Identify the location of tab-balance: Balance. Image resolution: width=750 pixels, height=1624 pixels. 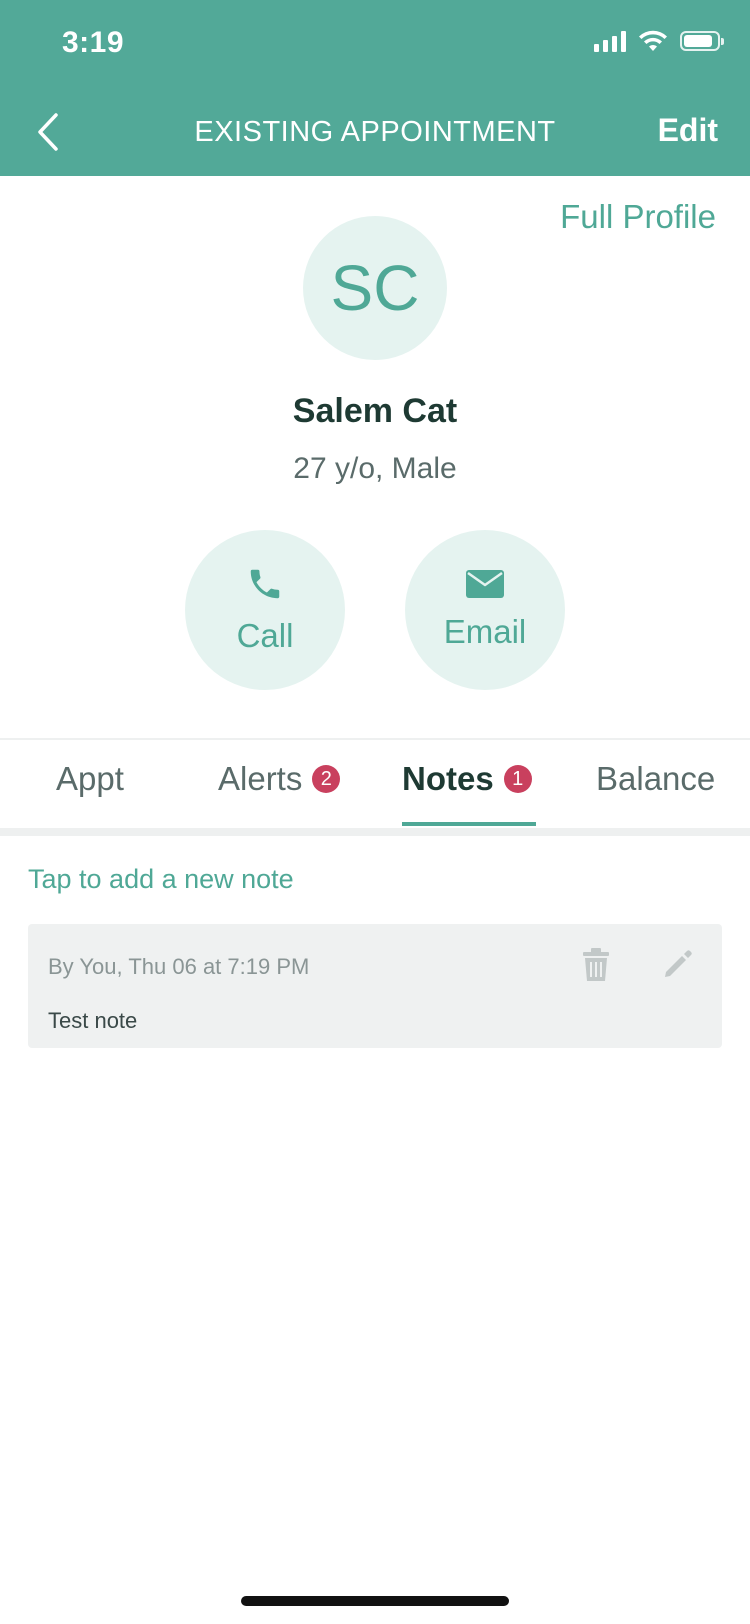
(655, 779).